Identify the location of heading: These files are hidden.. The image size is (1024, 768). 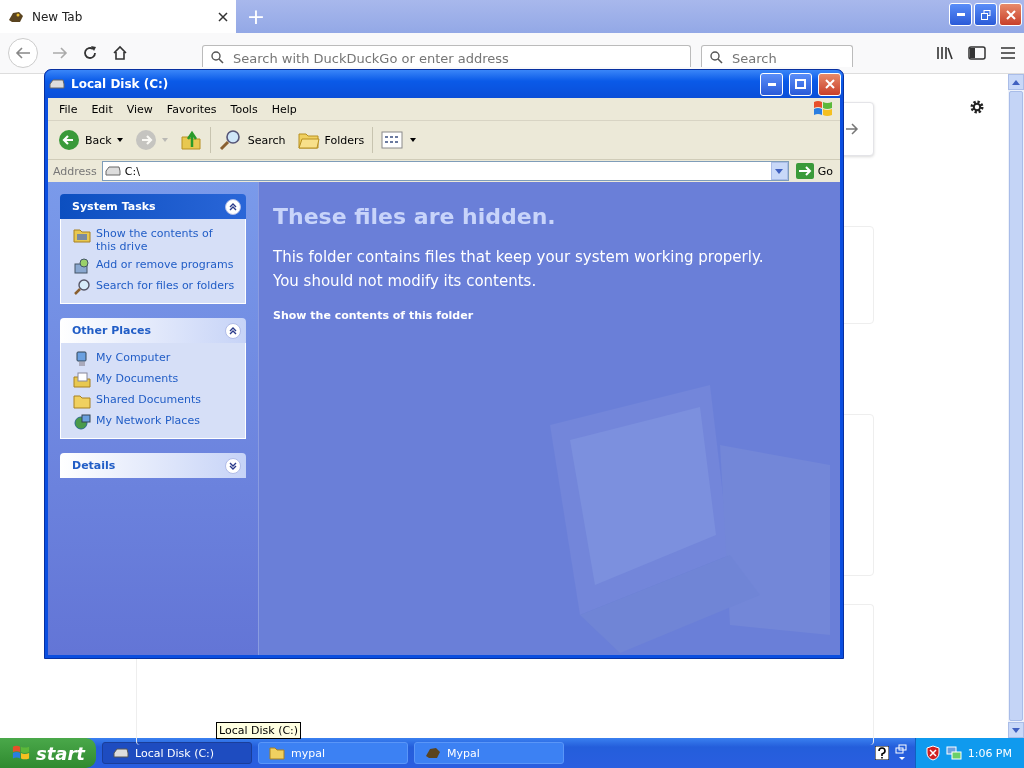
(414, 216).